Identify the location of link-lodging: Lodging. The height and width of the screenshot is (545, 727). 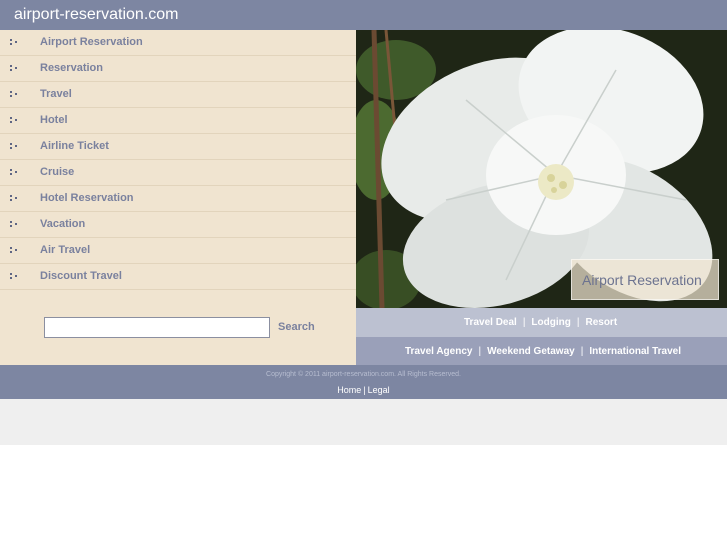
(550, 322).